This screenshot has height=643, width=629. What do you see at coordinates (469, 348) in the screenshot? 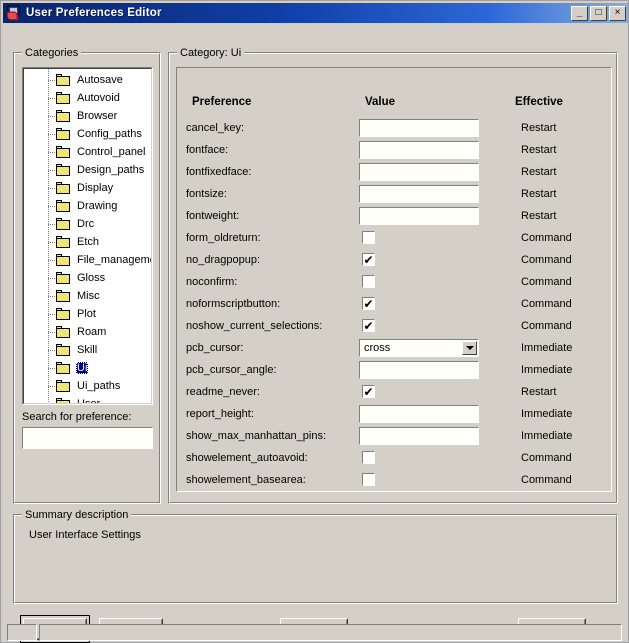
I see `chevron-down-icon` at bounding box center [469, 348].